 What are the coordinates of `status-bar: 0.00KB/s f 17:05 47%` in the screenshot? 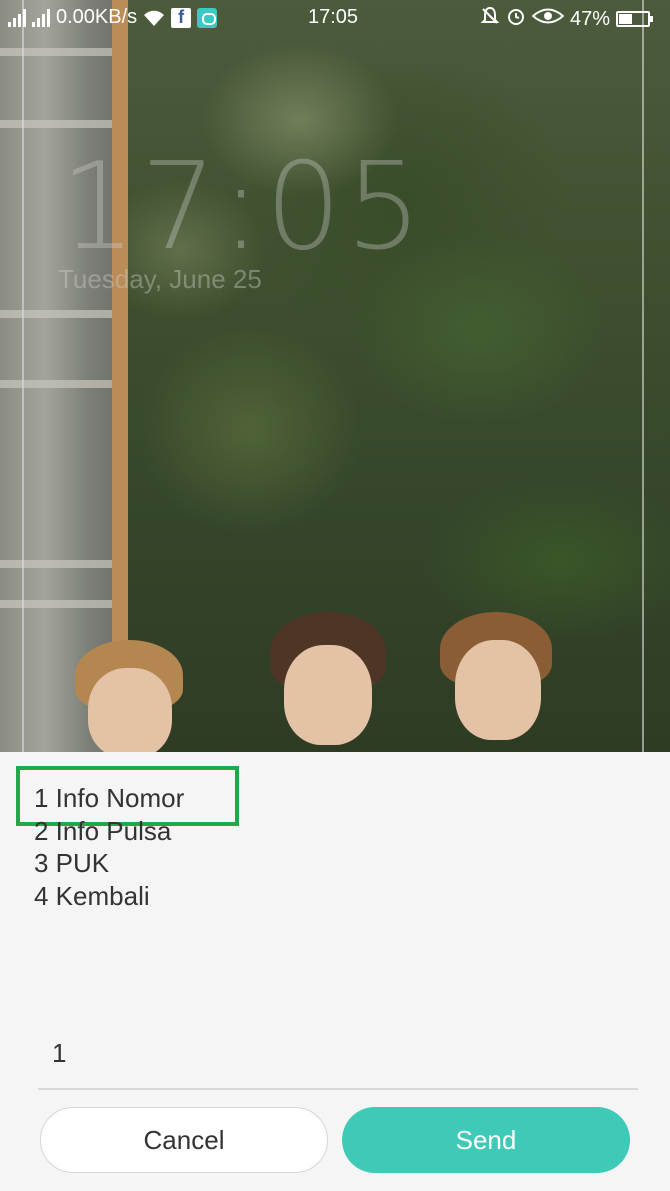 It's located at (335, 18).